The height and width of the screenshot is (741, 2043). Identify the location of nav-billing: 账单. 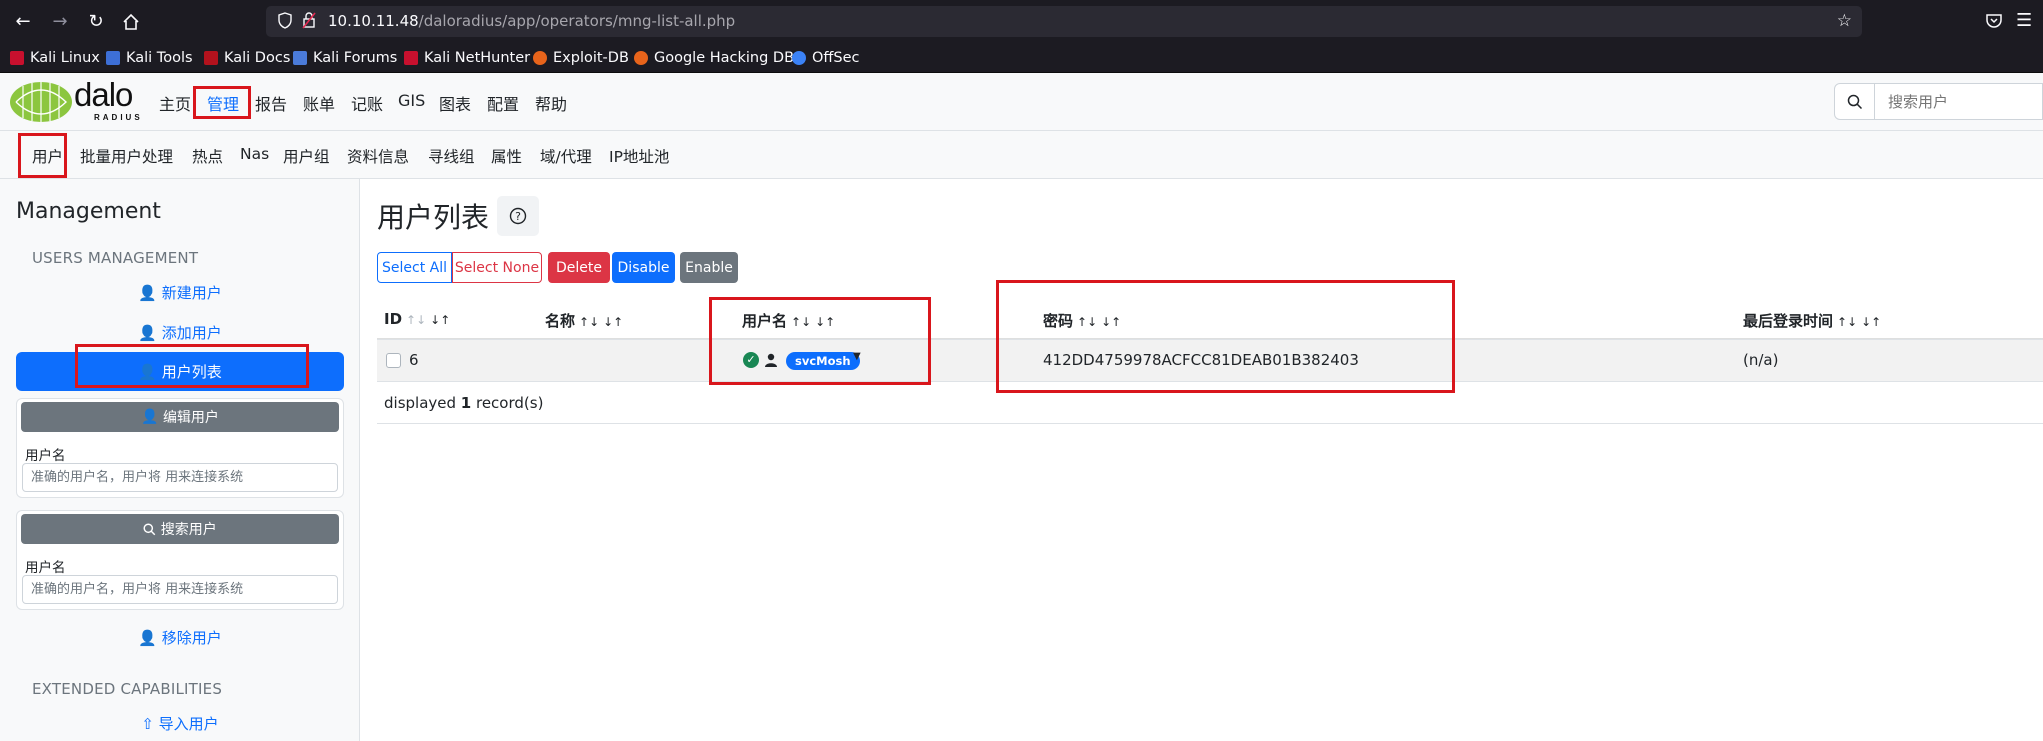
(319, 103).